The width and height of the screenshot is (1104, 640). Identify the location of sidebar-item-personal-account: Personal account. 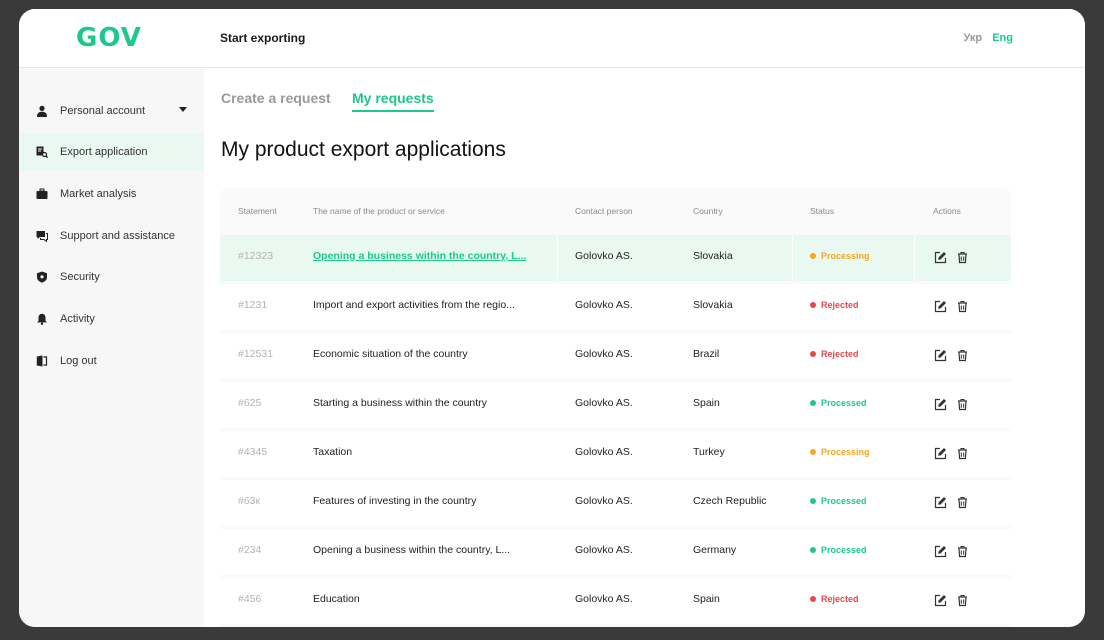
(111, 111).